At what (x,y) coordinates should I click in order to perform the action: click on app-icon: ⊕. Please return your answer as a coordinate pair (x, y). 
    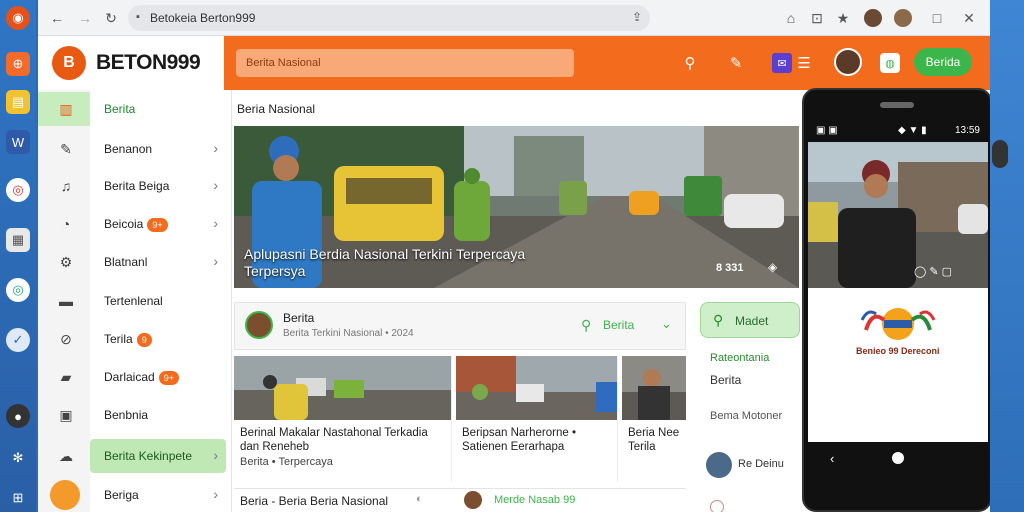
    Looking at the image, I should click on (18, 64).